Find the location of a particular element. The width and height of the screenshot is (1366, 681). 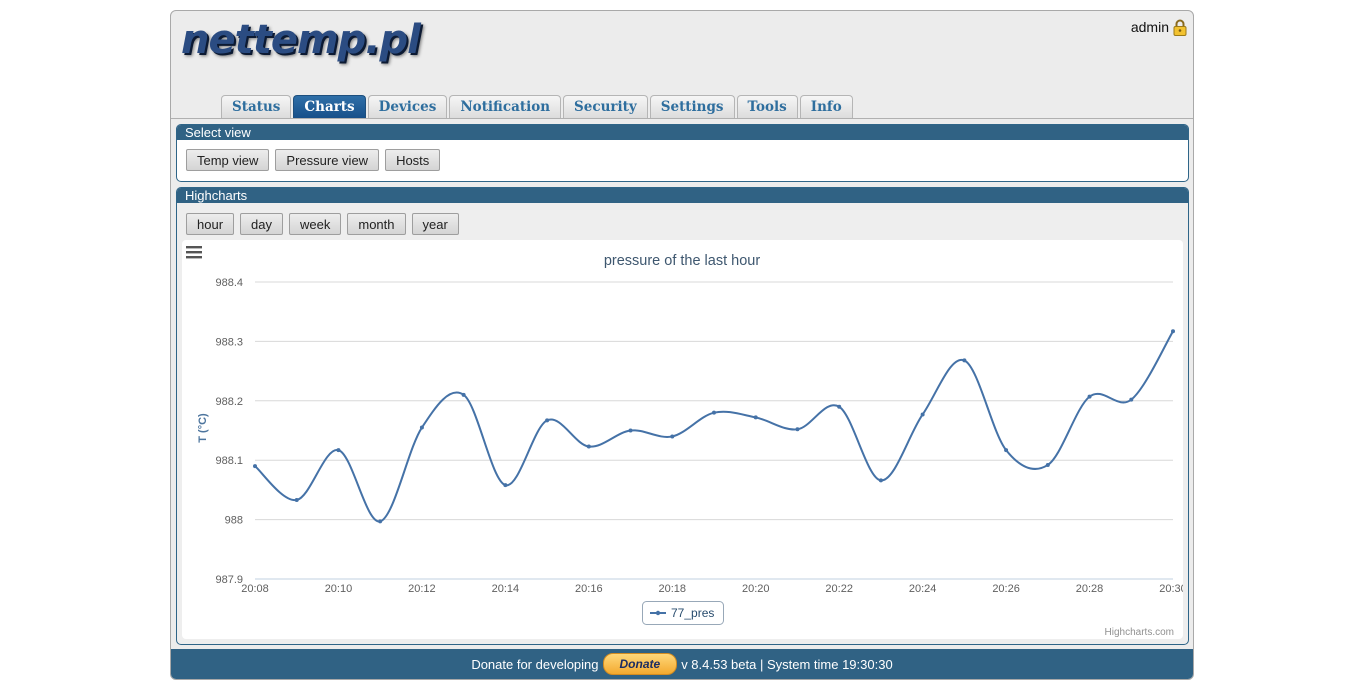

donate-button: Donate is located at coordinates (640, 664).